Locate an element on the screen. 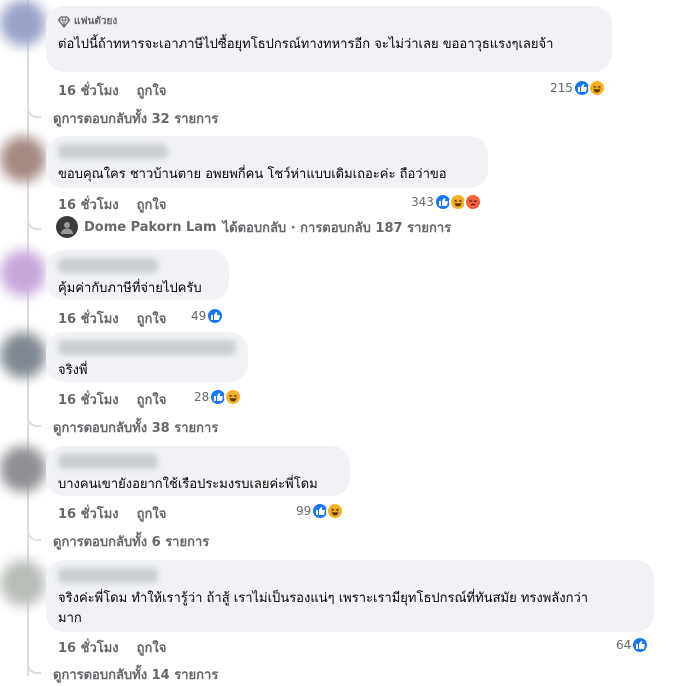 Image resolution: width=694 pixels, height=686 pixels. top-fan-badge: แฟนตัวยง is located at coordinates (329, 21).